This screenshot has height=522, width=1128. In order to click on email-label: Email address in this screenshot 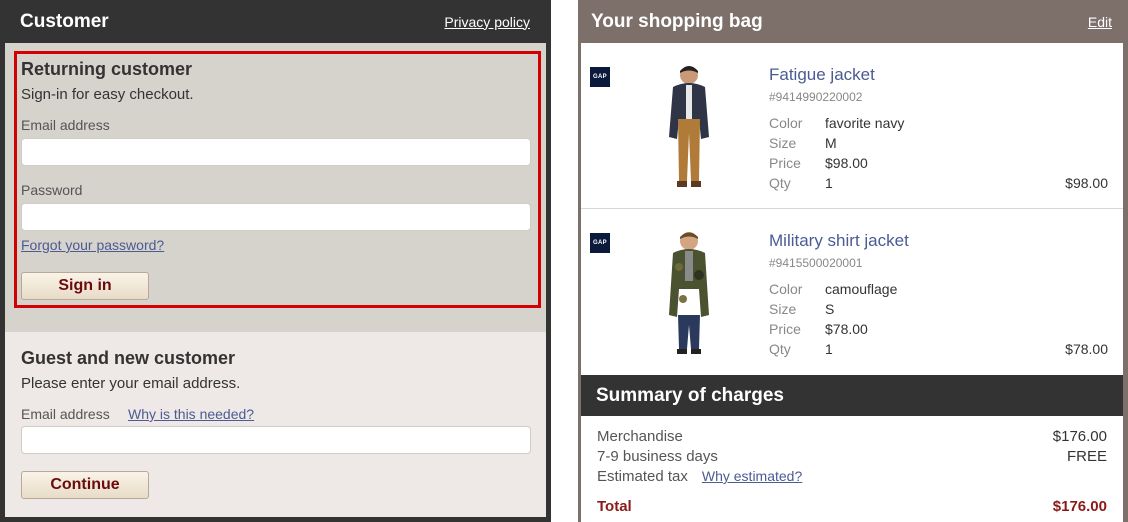, I will do `click(65, 125)`.